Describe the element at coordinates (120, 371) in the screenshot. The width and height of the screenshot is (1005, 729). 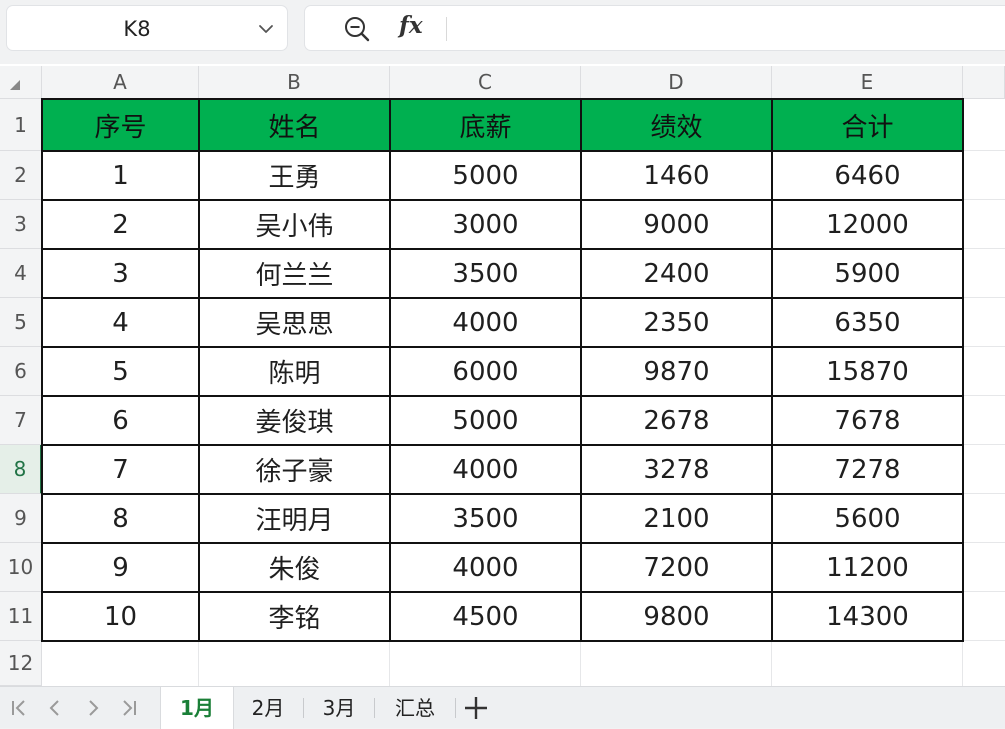
I see `table-cell: 5` at that location.